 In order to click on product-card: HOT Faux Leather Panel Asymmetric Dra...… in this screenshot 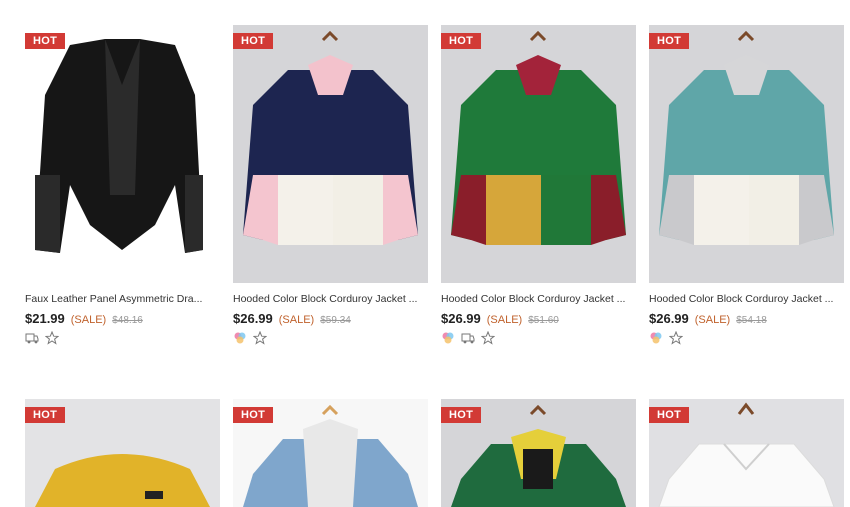, I will do `click(122, 185)`.